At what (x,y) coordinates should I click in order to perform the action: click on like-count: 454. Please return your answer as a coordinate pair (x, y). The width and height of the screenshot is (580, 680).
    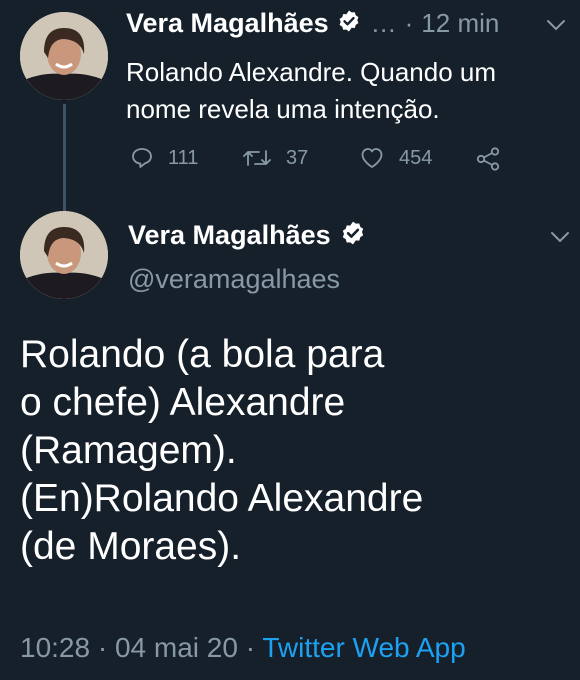
    Looking at the image, I should click on (416, 157).